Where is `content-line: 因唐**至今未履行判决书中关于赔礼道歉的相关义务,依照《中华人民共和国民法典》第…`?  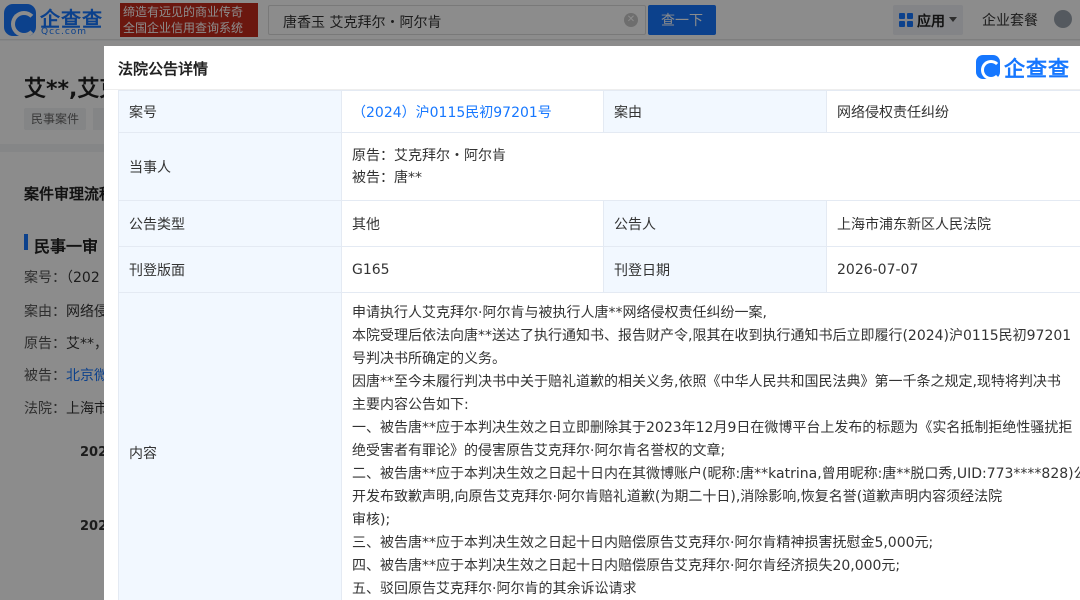 content-line: 因唐**至今未履行判决书中关于赔礼道歉的相关义务,依照《中华人民共和国民法典》第… is located at coordinates (706, 382).